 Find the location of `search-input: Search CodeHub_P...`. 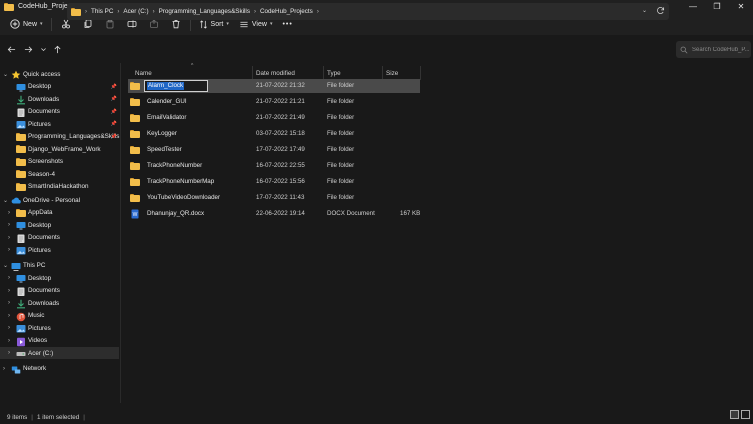

search-input: Search CodeHub_P... is located at coordinates (713, 49).